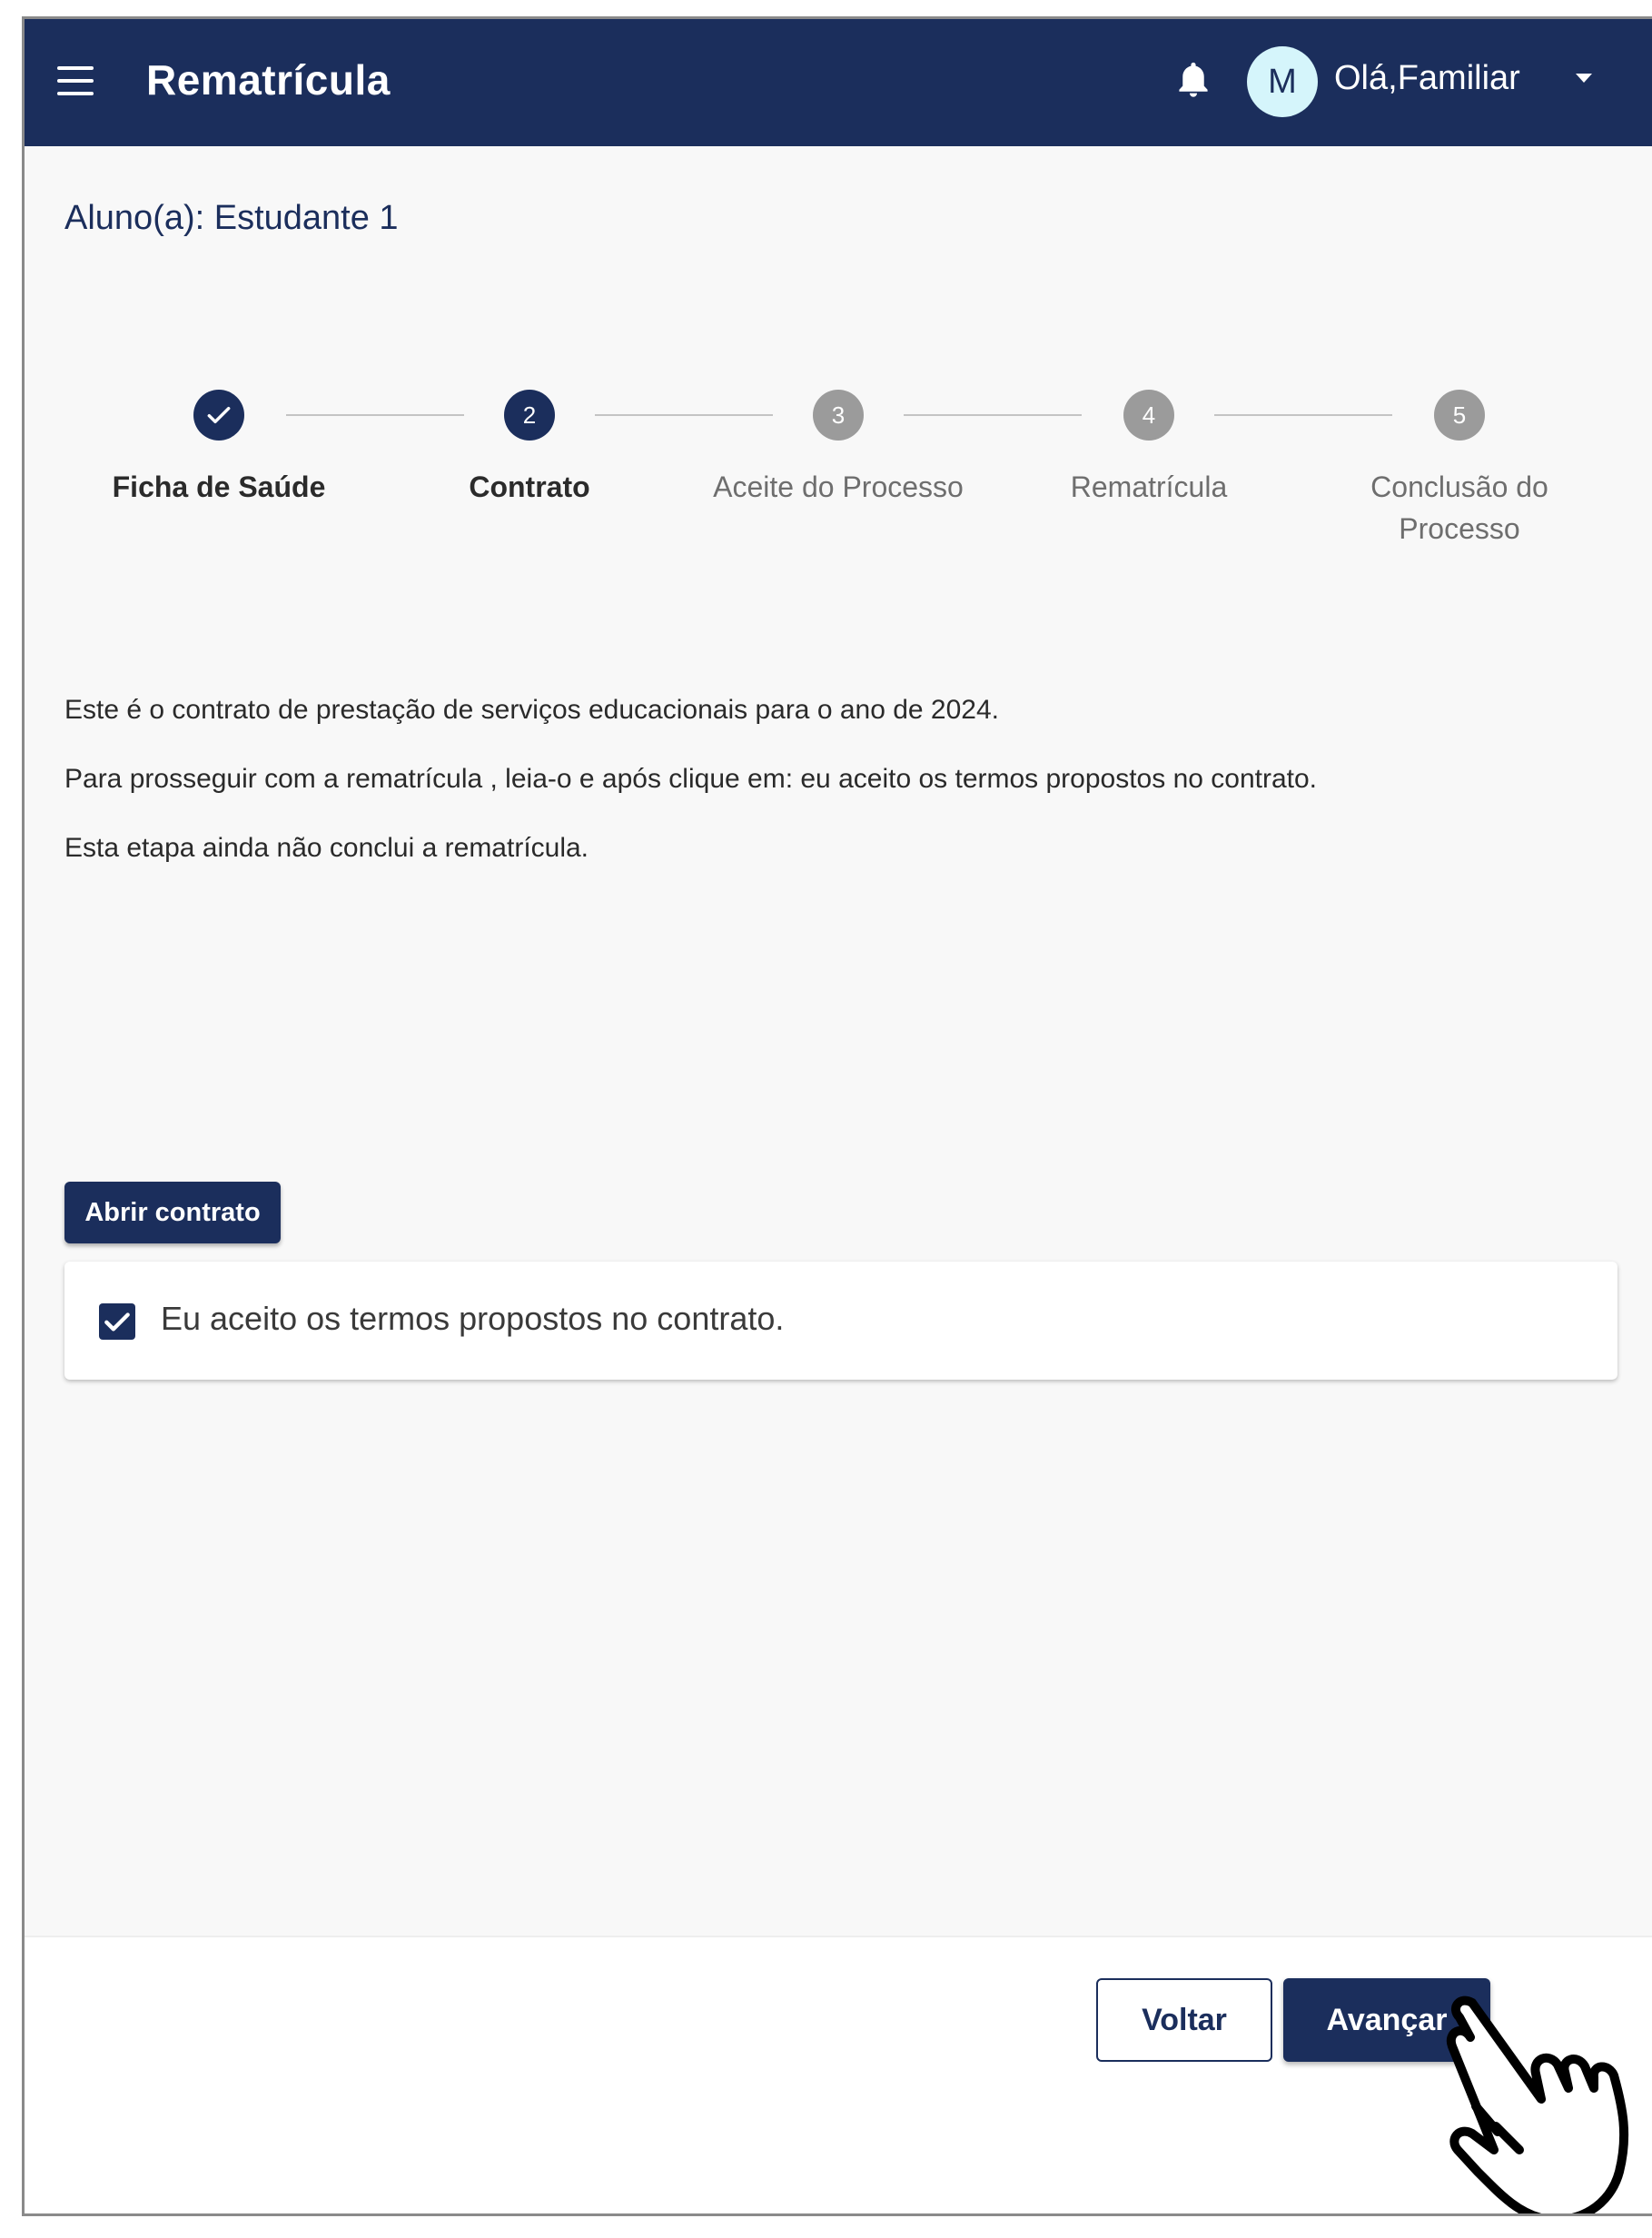 The width and height of the screenshot is (1652, 2238). I want to click on step-2-label-text: Contrato, so click(529, 486).